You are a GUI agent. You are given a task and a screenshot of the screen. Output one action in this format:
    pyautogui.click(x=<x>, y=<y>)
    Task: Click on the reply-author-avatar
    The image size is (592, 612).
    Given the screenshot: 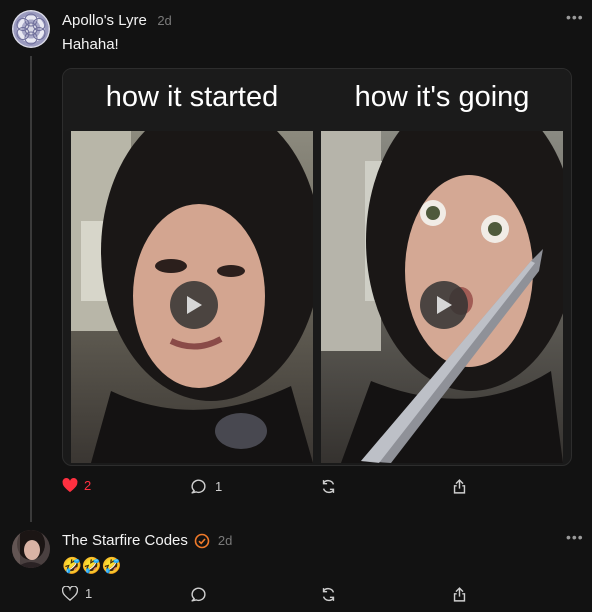 What is the action you would take?
    pyautogui.click(x=31, y=549)
    